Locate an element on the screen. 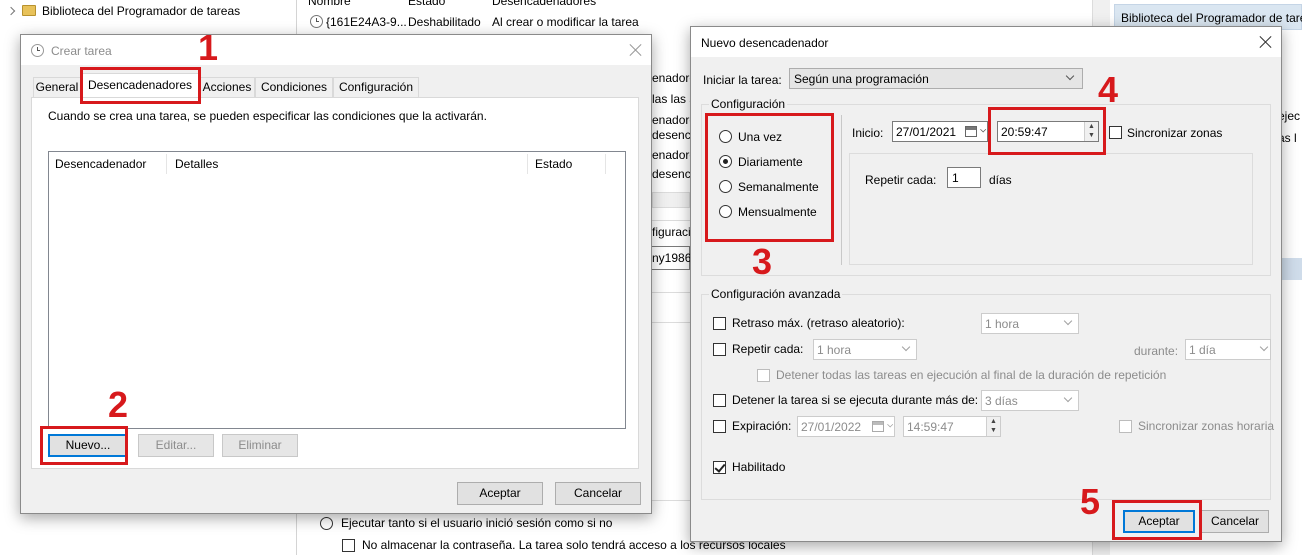 Image resolution: width=1302 pixels, height=555 pixels. background-scrollbar-h is located at coordinates (671, 200).